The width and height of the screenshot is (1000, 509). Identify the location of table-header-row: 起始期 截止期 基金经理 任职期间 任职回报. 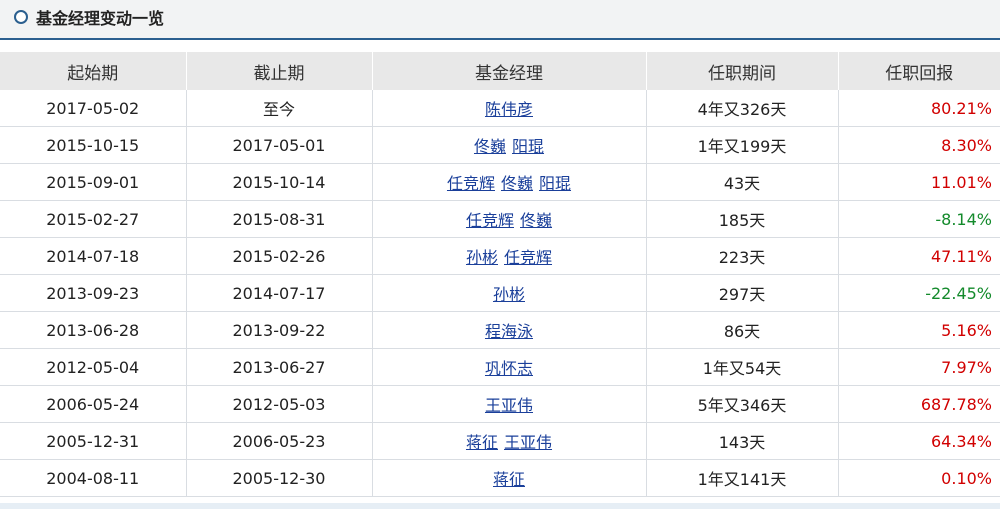
(500, 71).